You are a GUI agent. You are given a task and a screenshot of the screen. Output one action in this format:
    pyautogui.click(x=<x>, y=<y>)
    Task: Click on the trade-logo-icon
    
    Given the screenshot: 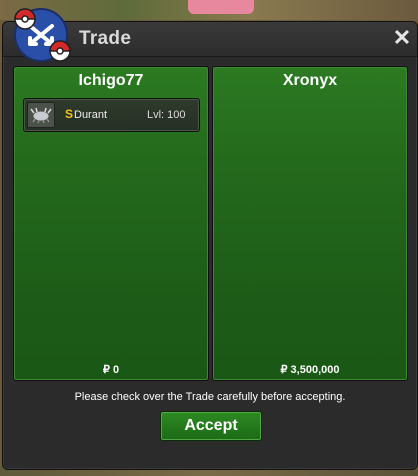 What is the action you would take?
    pyautogui.click(x=42, y=35)
    